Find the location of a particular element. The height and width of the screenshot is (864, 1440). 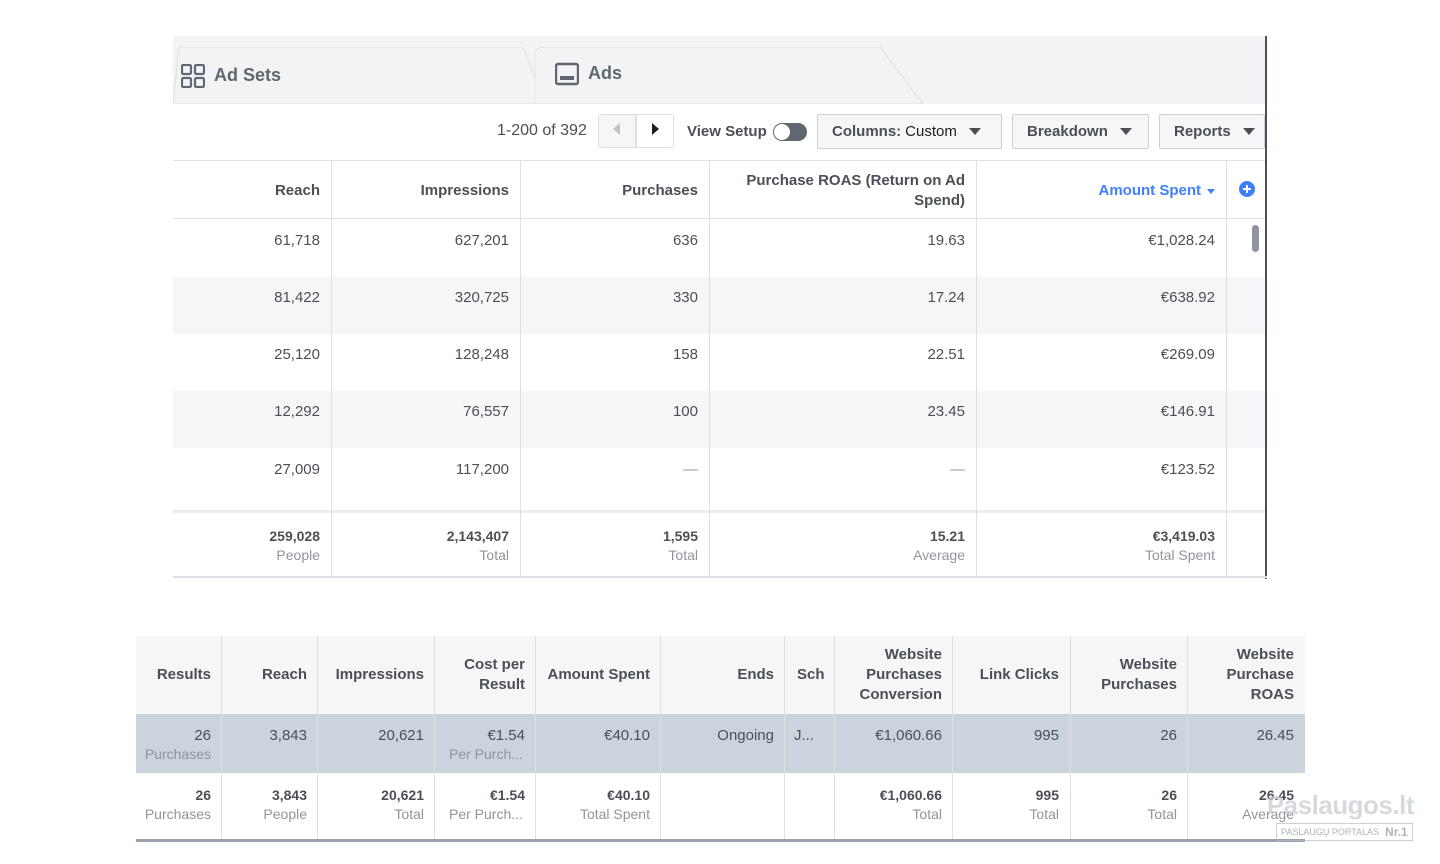

summary-reach-value: 3,843 is located at coordinates (289, 795).